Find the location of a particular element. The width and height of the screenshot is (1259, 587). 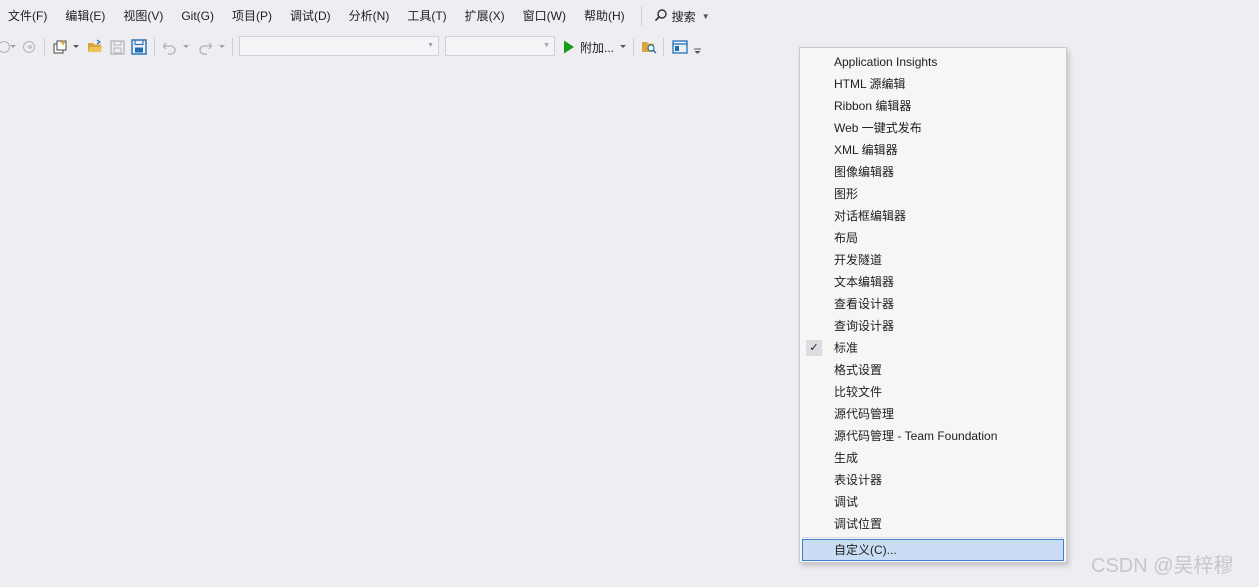

menu-git: Git(G) is located at coordinates (198, 16).